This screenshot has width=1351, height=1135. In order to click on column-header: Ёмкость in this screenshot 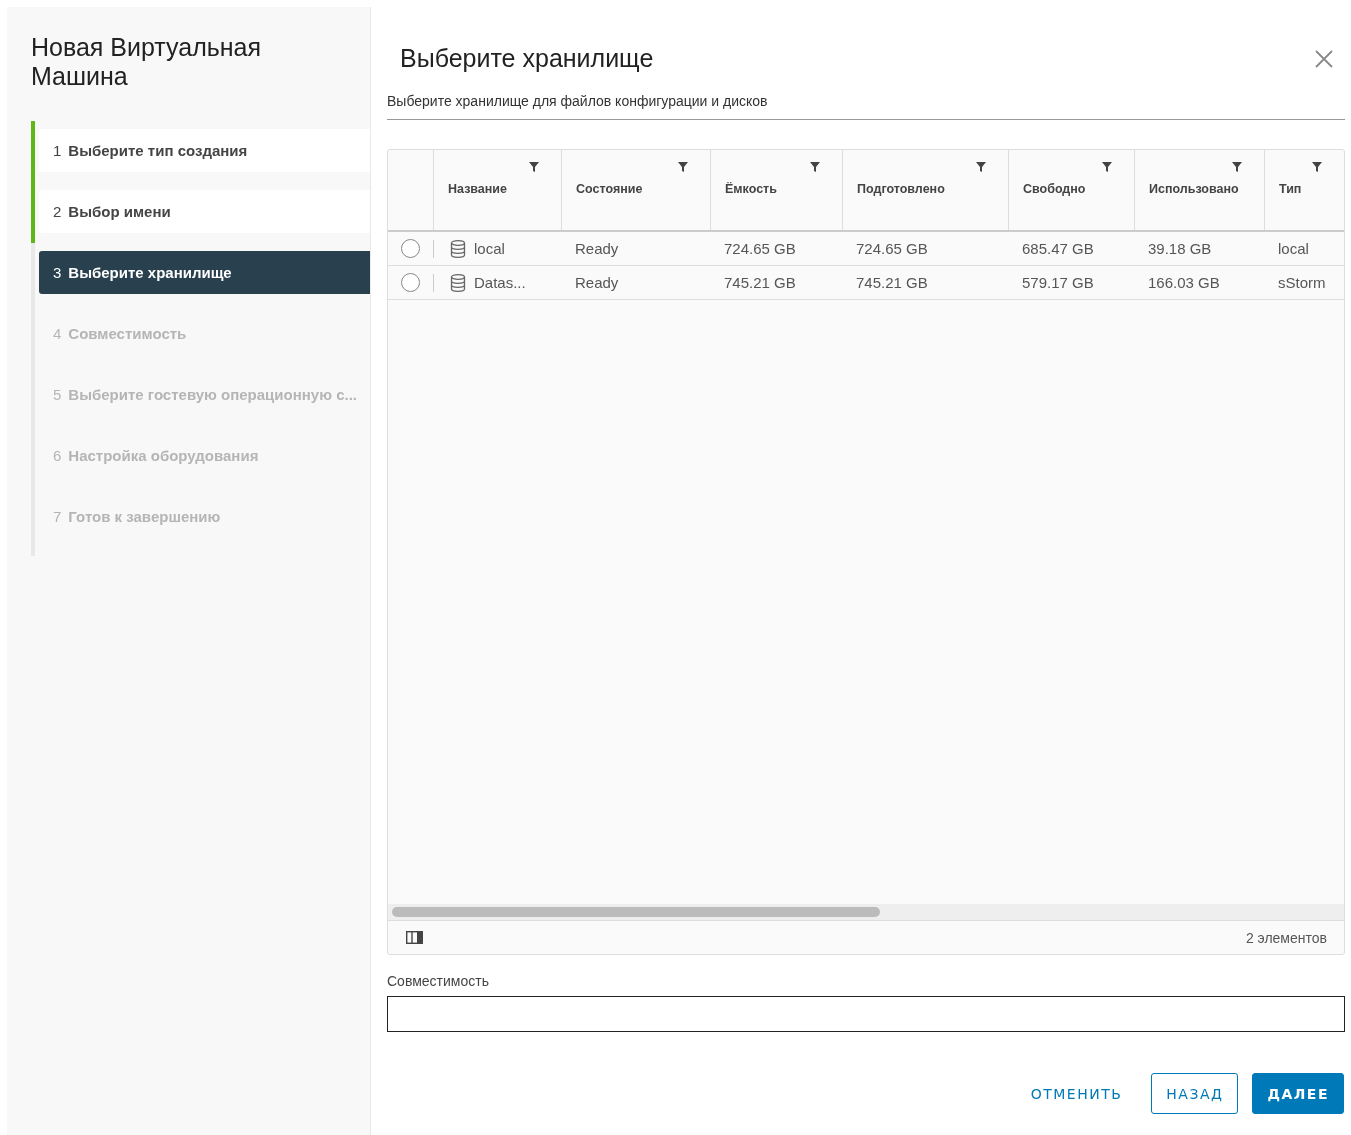, I will do `click(776, 190)`.